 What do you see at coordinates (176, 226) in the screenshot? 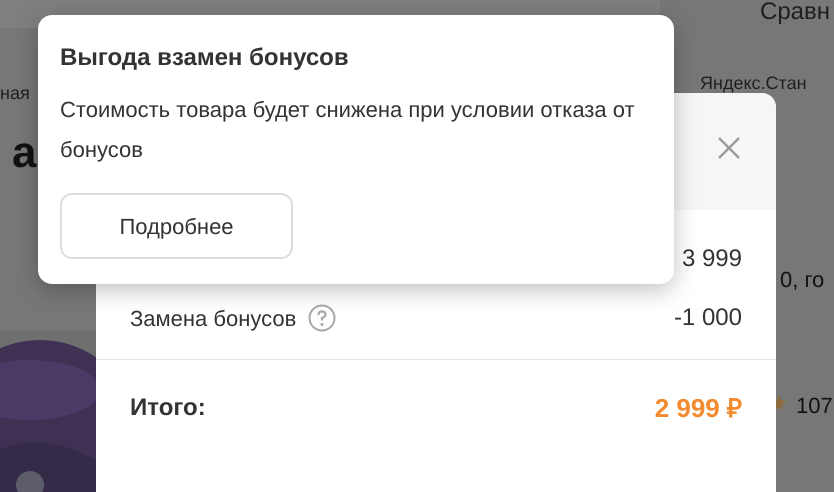
I see `more-button: Подробнее` at bounding box center [176, 226].